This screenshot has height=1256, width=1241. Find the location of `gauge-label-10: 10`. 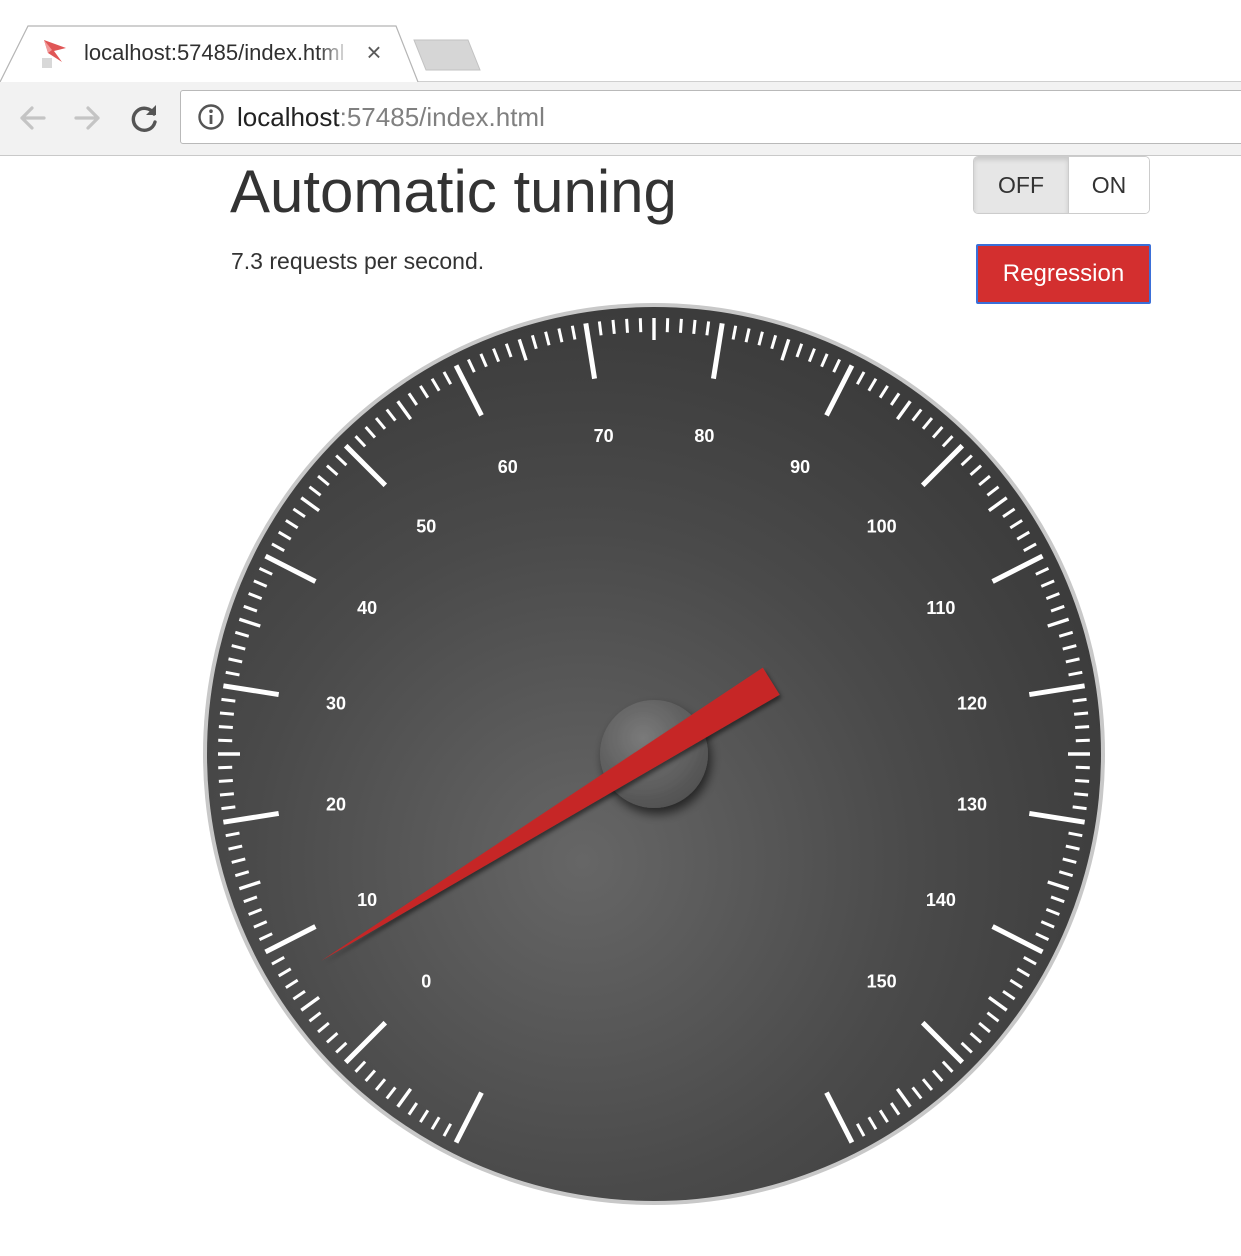

gauge-label-10: 10 is located at coordinates (367, 900).